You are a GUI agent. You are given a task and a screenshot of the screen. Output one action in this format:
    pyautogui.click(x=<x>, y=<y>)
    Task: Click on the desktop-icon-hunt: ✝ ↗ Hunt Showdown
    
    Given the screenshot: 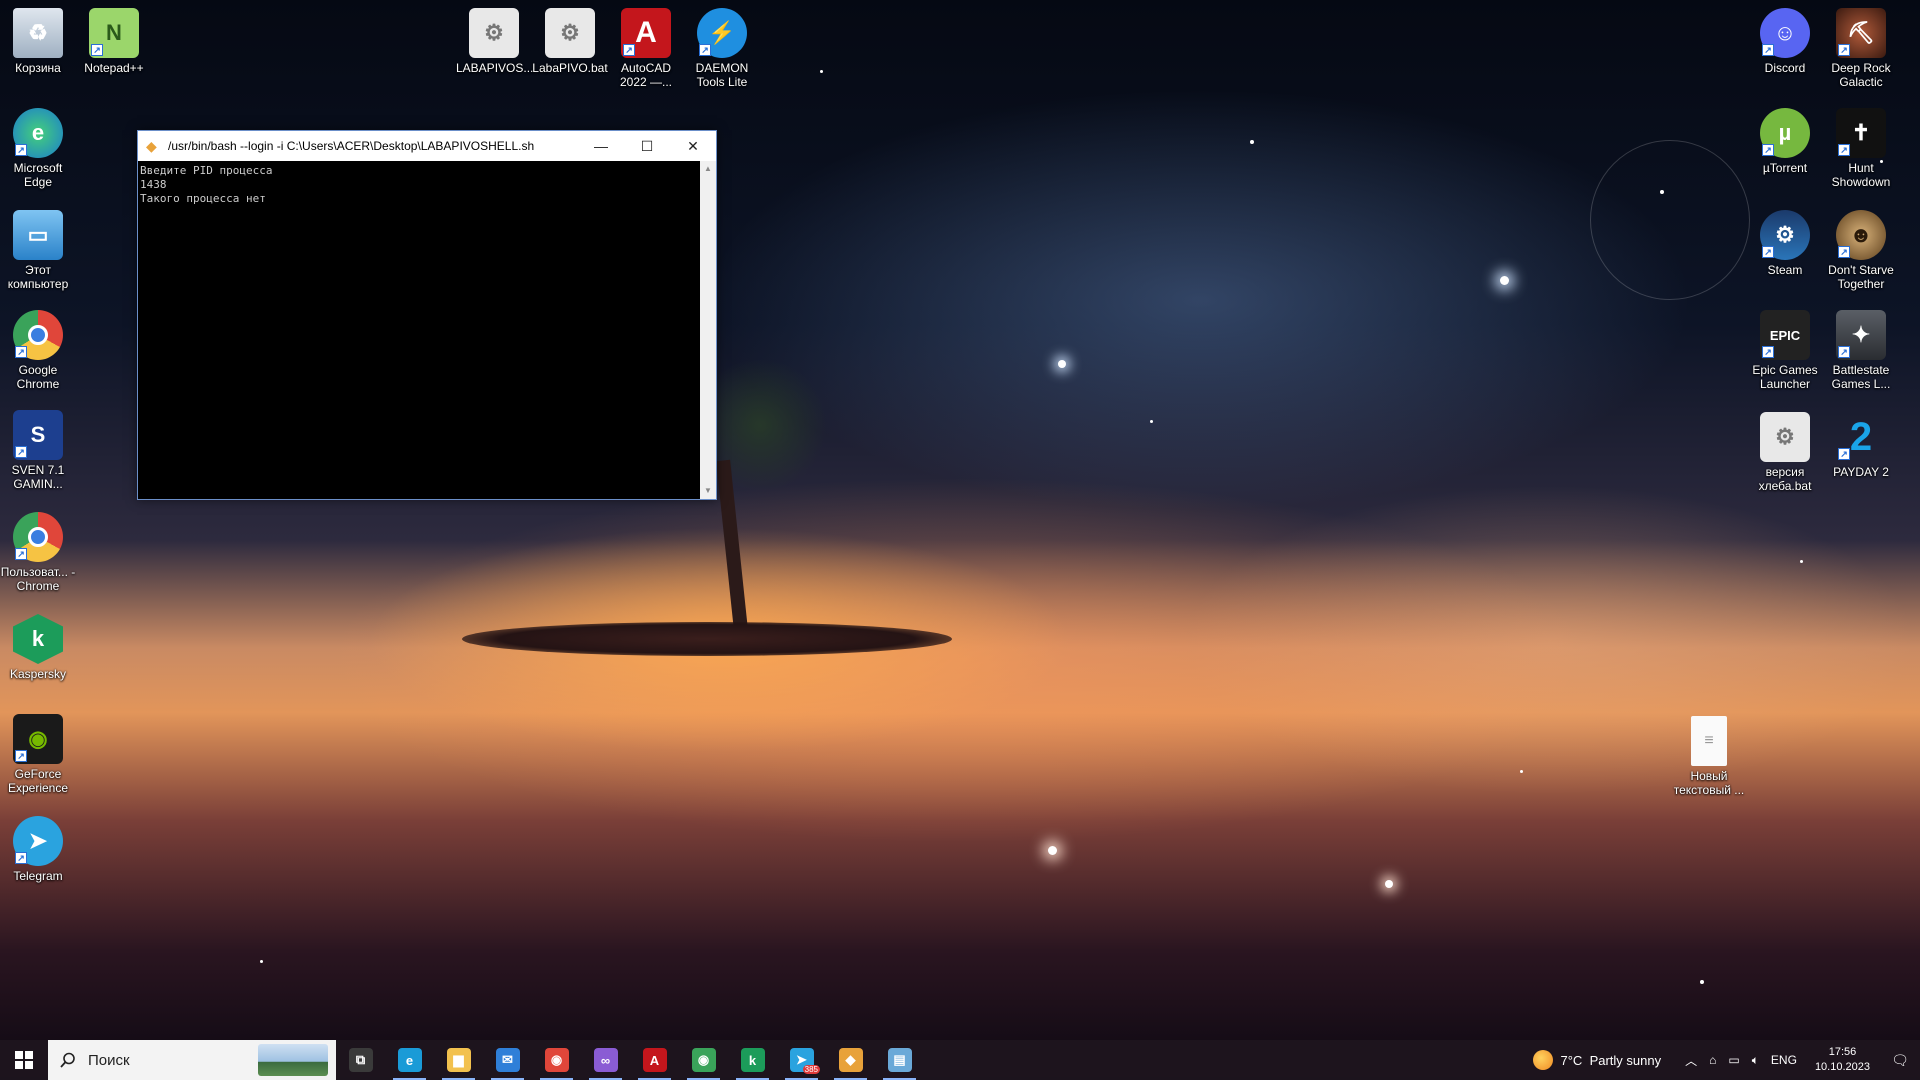 What is the action you would take?
    pyautogui.click(x=1861, y=148)
    